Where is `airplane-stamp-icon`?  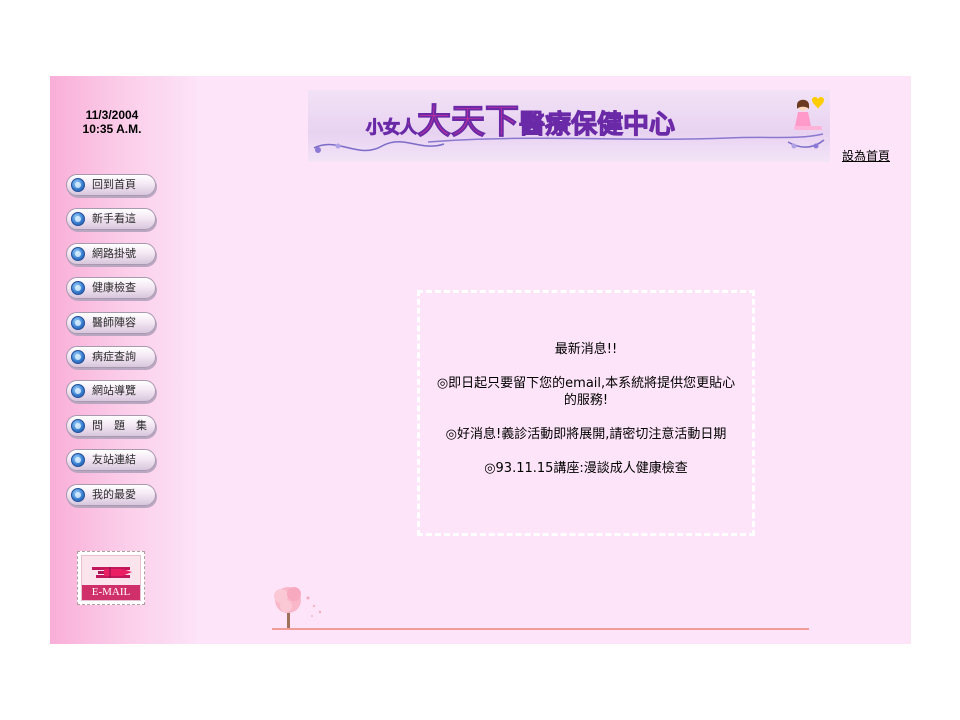
airplane-stamp-icon is located at coordinates (112, 572).